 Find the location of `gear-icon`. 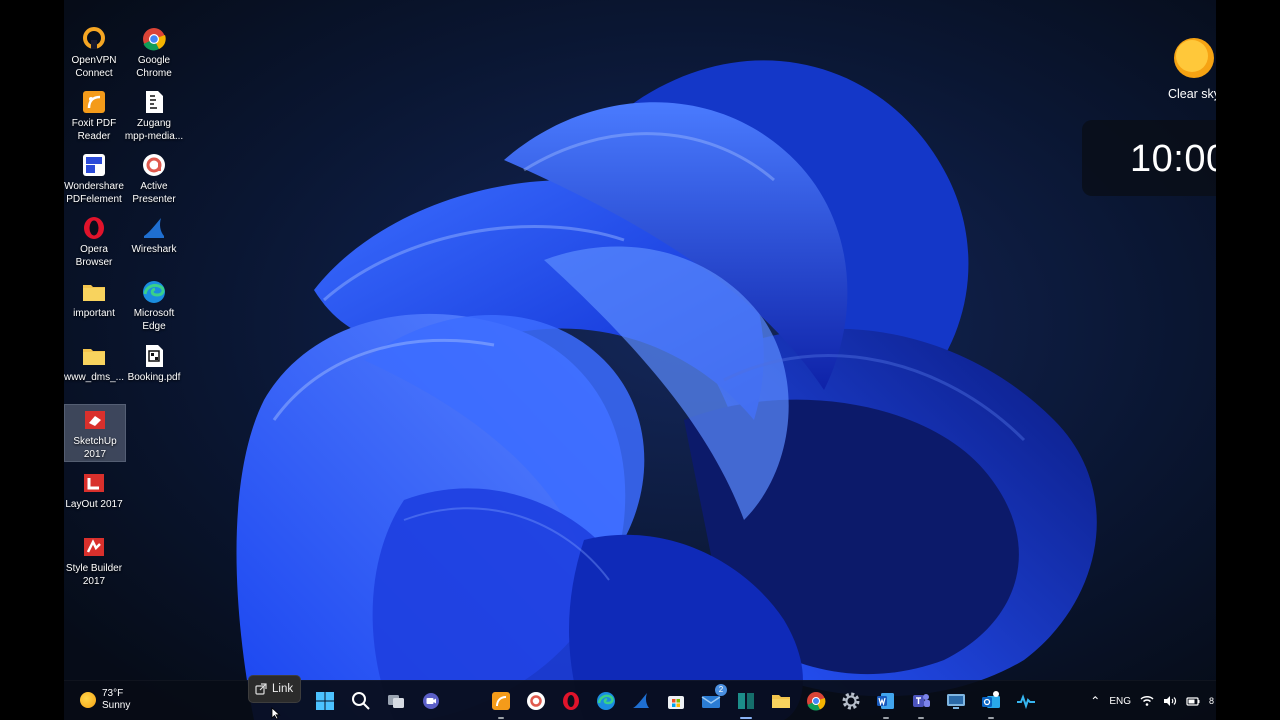

gear-icon is located at coordinates (851, 701).